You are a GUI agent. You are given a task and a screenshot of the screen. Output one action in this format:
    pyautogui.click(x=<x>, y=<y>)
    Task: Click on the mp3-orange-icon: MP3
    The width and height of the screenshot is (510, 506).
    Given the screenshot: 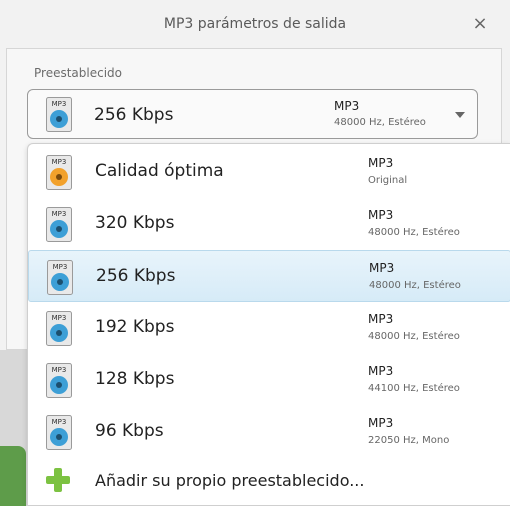 What is the action you would take?
    pyautogui.click(x=59, y=172)
    